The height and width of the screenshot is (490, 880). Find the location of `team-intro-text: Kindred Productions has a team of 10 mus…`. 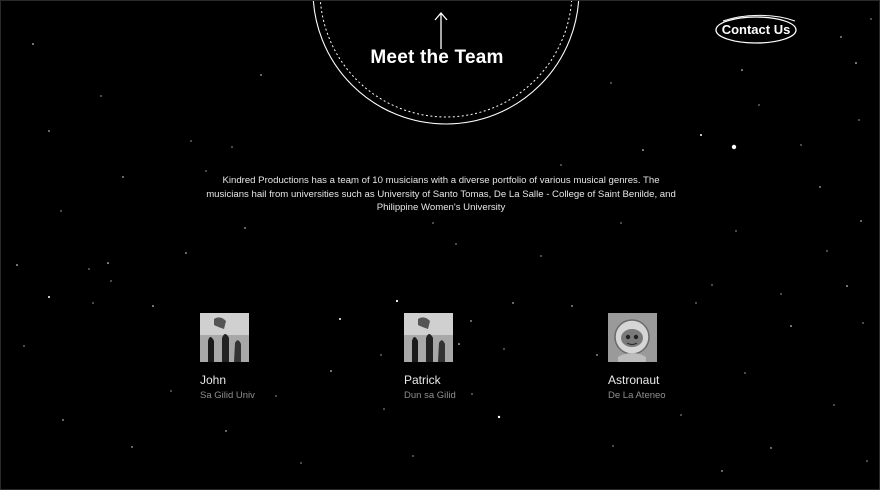

team-intro-text: Kindred Productions has a team of 10 mus… is located at coordinates (441, 194).